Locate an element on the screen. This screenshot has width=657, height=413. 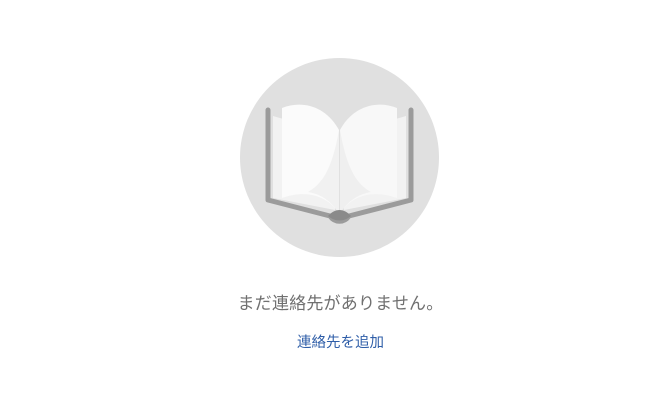
add-contact-link: 連絡先を追加 is located at coordinates (328, 341).